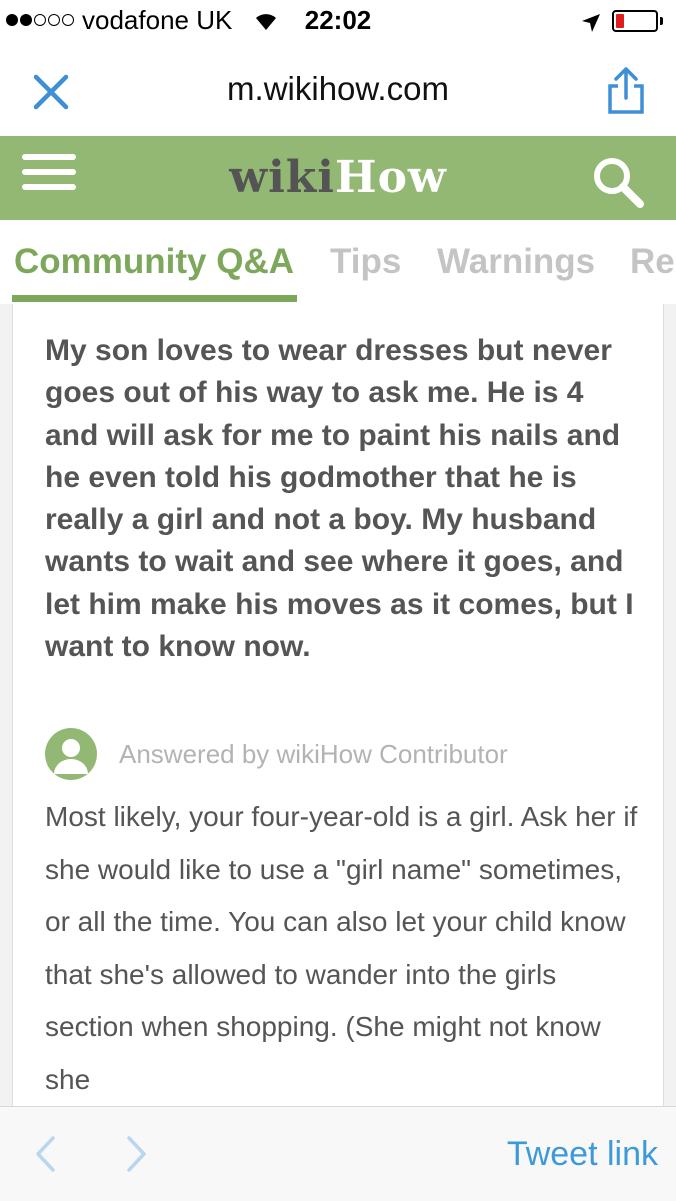 The height and width of the screenshot is (1201, 676). Describe the element at coordinates (282, 177) in the screenshot. I see `logo-wiki-text: wiki` at that location.